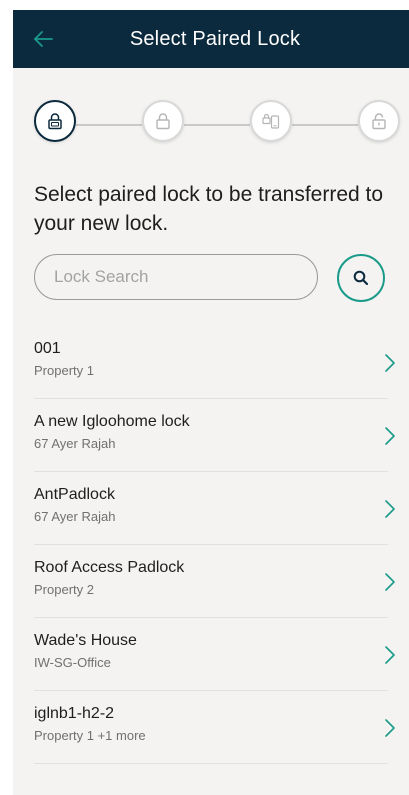 This screenshot has width=409, height=795. I want to click on lock-list-item: iglnb1-h2-2 Property 1 +1 more, so click(214, 727).